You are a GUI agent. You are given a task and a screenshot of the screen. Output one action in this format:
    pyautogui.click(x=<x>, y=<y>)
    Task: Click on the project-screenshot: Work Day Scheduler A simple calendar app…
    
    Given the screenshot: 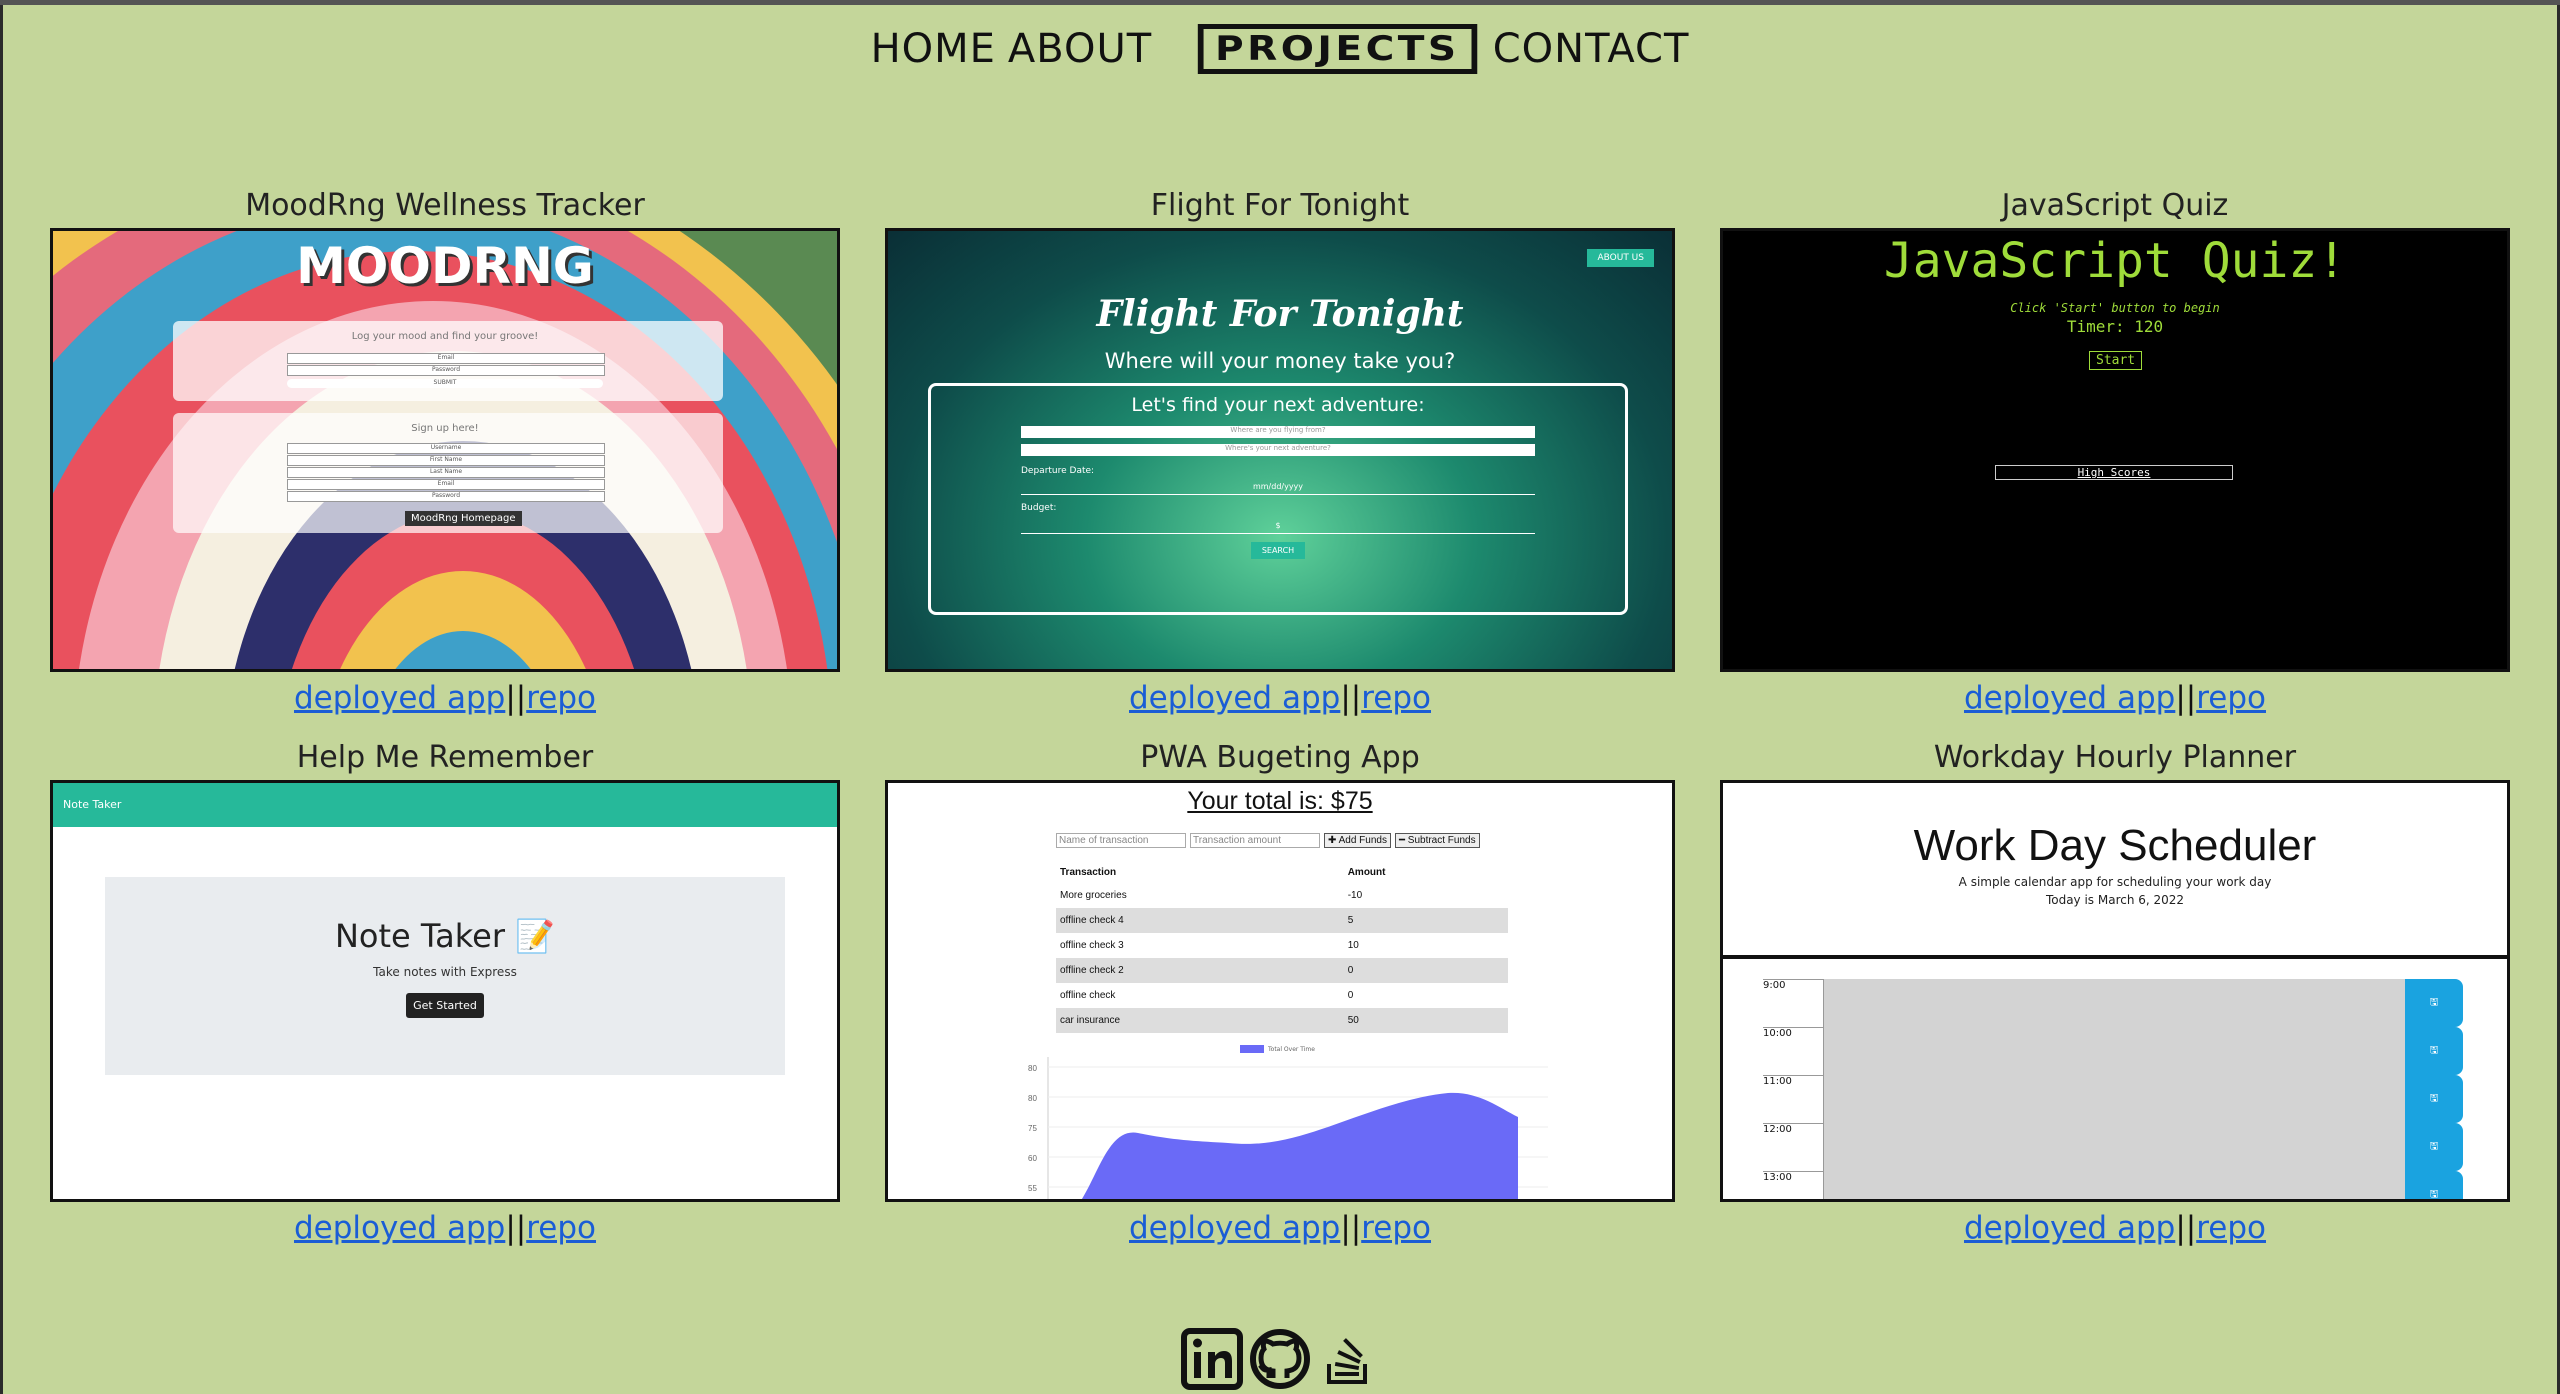 What is the action you would take?
    pyautogui.click(x=2115, y=991)
    